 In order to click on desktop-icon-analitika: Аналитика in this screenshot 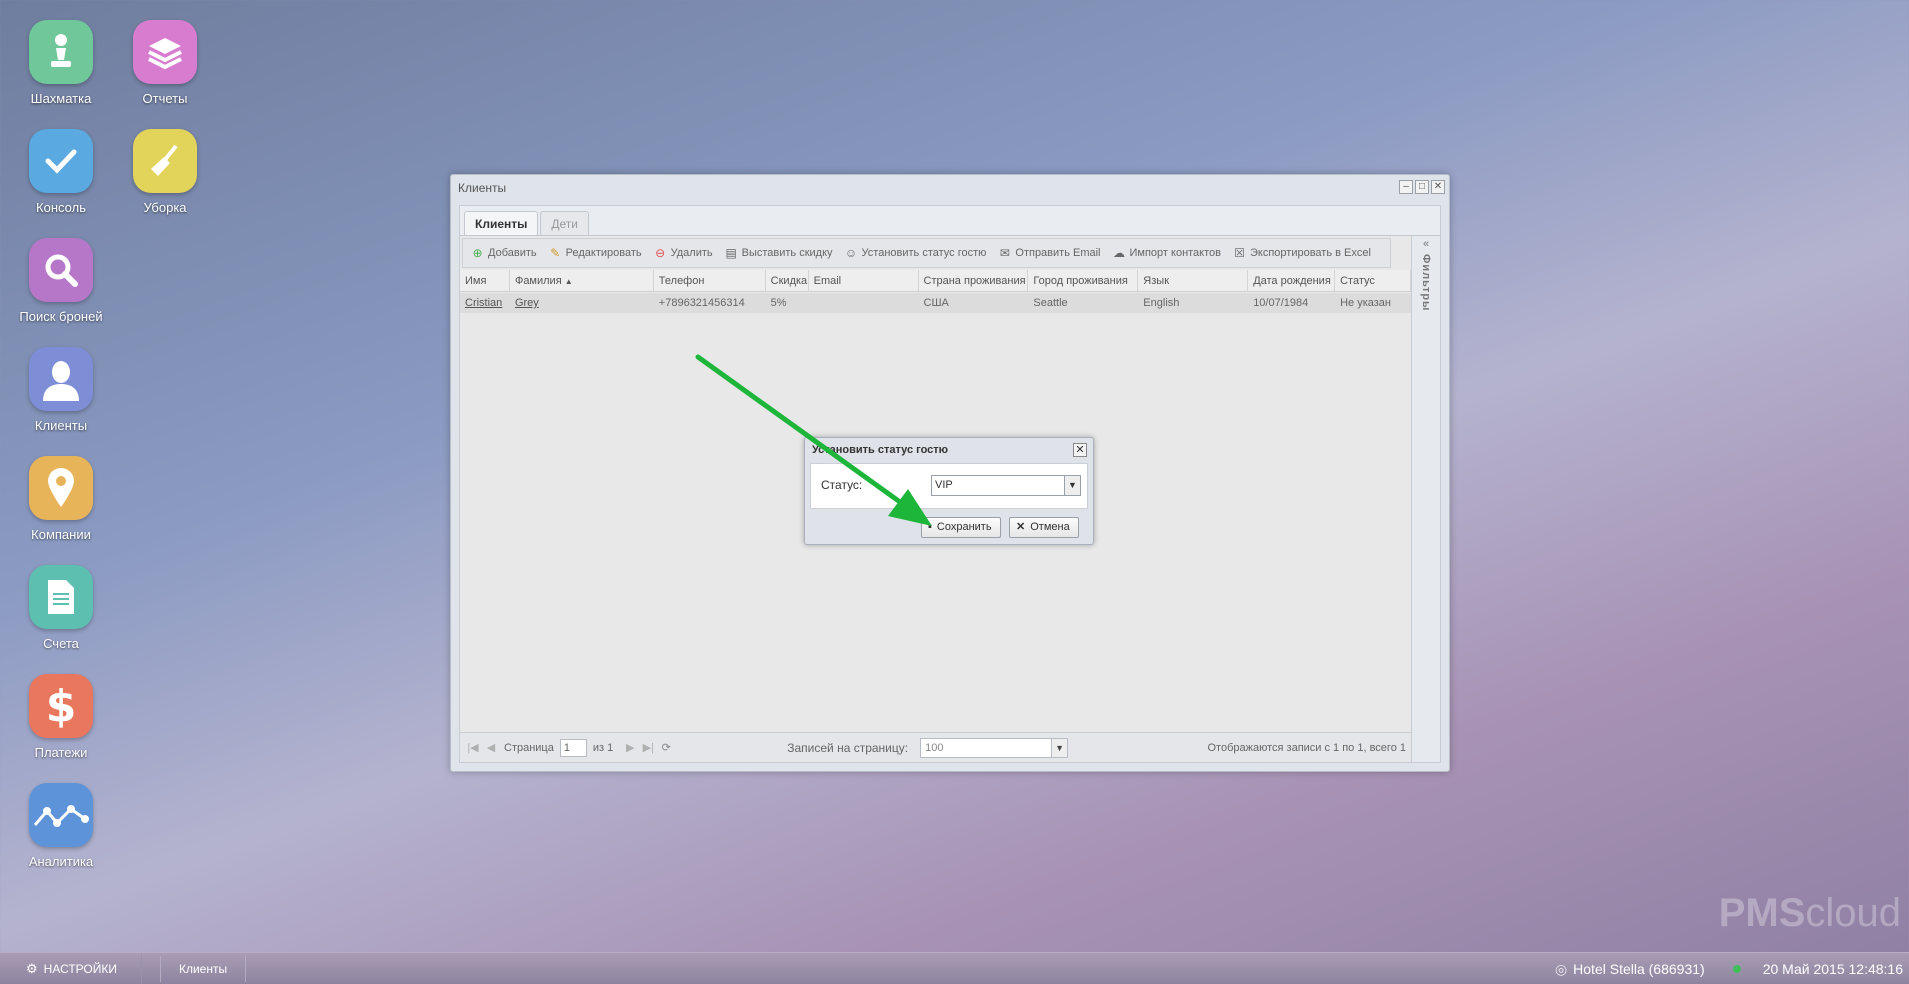, I will do `click(61, 826)`.